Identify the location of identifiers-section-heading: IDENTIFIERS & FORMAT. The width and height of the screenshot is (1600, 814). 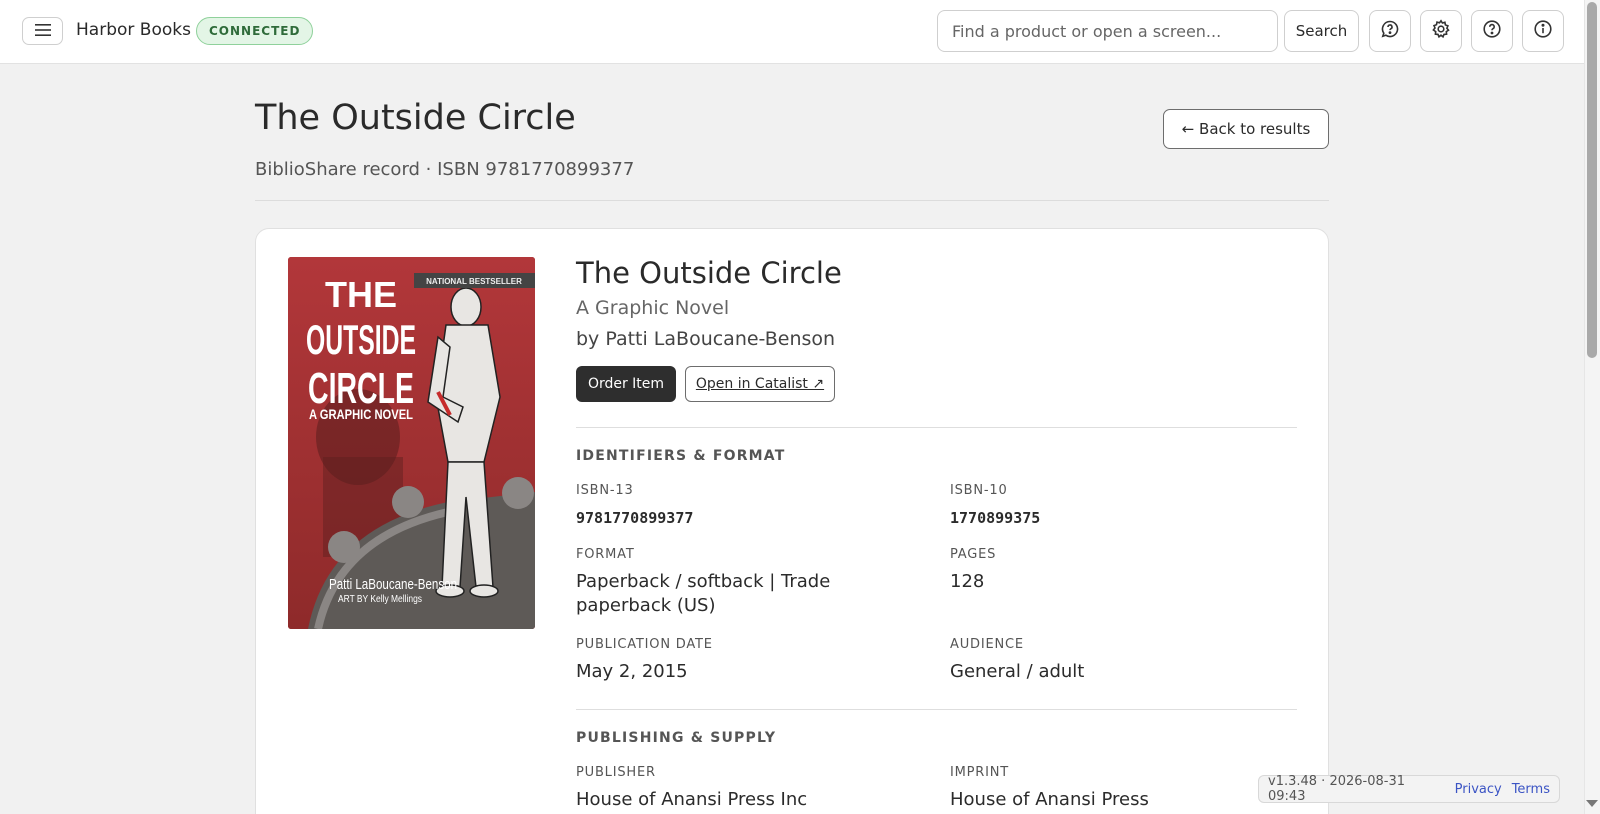
(681, 456).